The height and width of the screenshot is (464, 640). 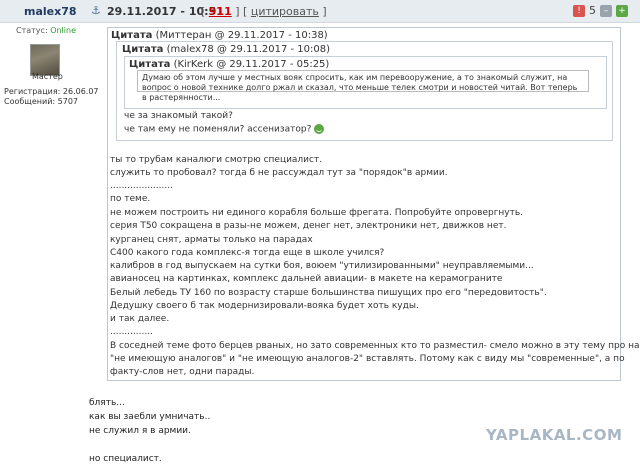 What do you see at coordinates (220, 11) in the screenshot?
I see `post-number-link: 911` at bounding box center [220, 11].